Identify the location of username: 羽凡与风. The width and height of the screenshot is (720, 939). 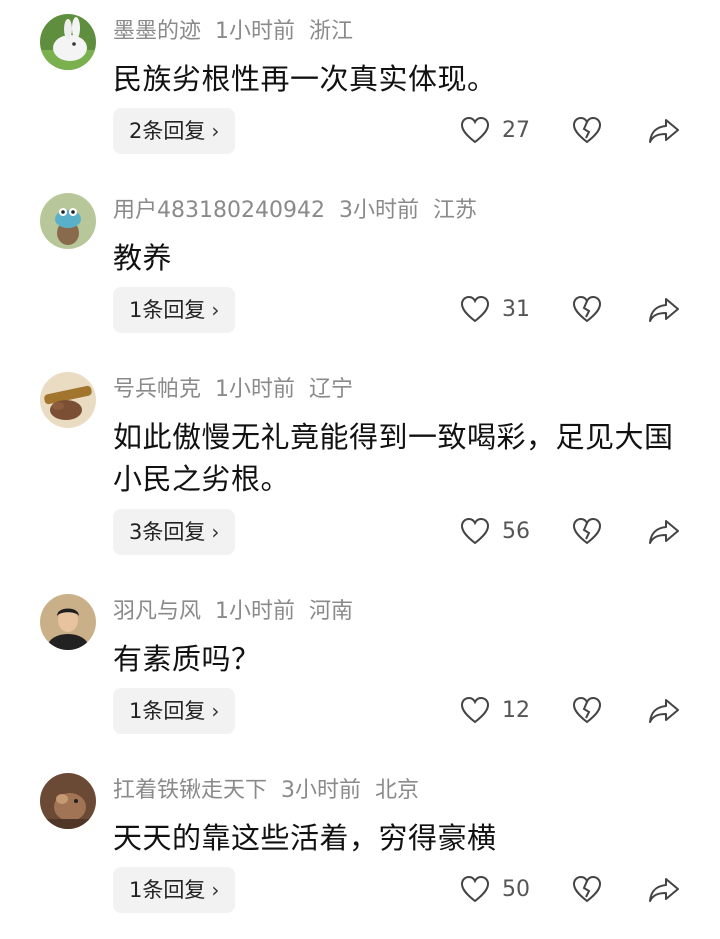
(157, 611).